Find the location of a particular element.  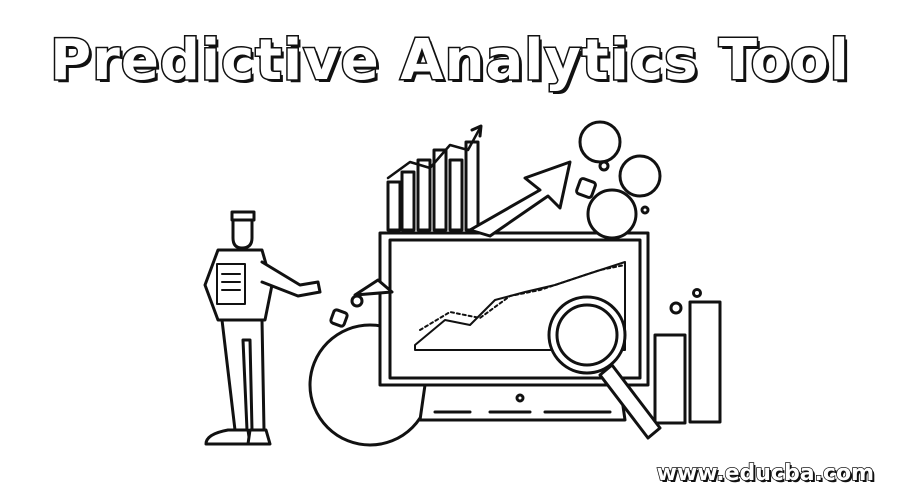

rising-bar-chart is located at coordinates (434, 178).